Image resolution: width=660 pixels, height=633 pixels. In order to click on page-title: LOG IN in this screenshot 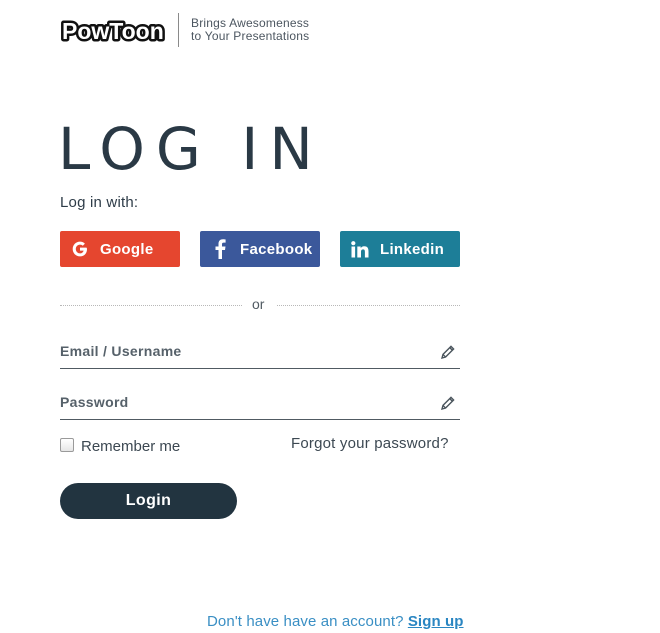, I will do `click(191, 149)`.